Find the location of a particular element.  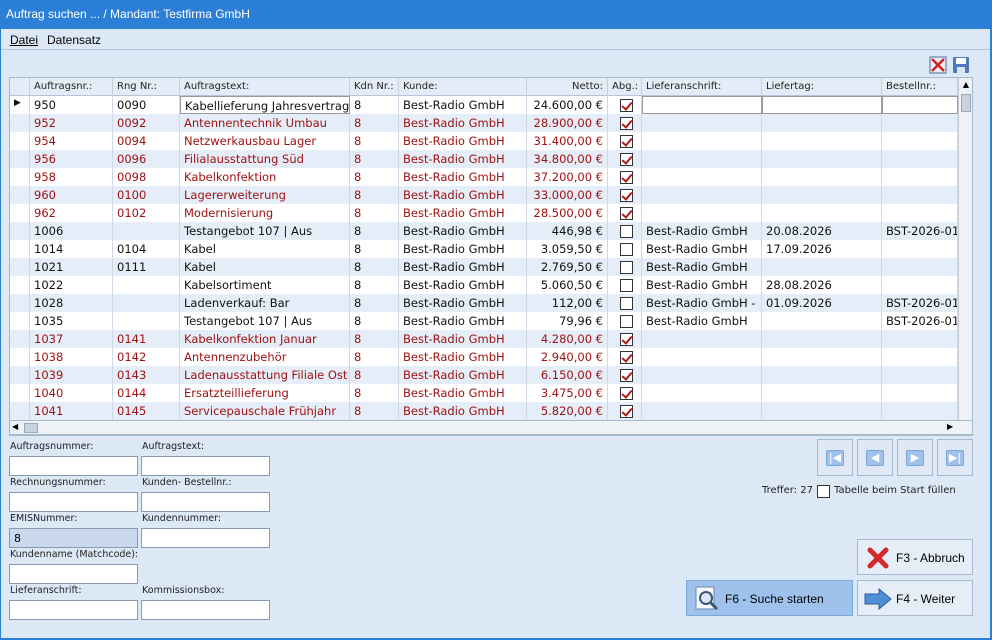

cell-nr: 1040 is located at coordinates (71, 393).